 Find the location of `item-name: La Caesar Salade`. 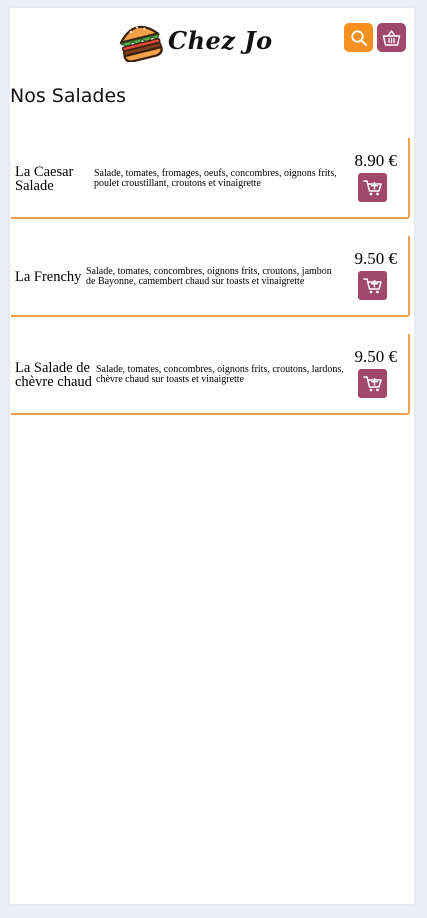

item-name: La Caesar Salade is located at coordinates (44, 179).